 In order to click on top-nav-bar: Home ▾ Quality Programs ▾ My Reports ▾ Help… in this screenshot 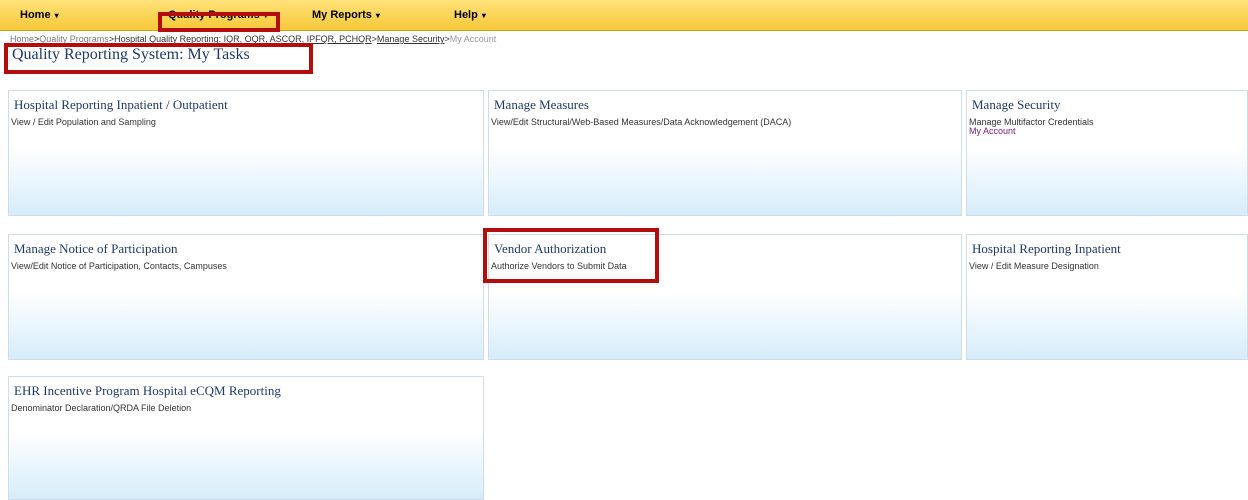, I will do `click(624, 15)`.